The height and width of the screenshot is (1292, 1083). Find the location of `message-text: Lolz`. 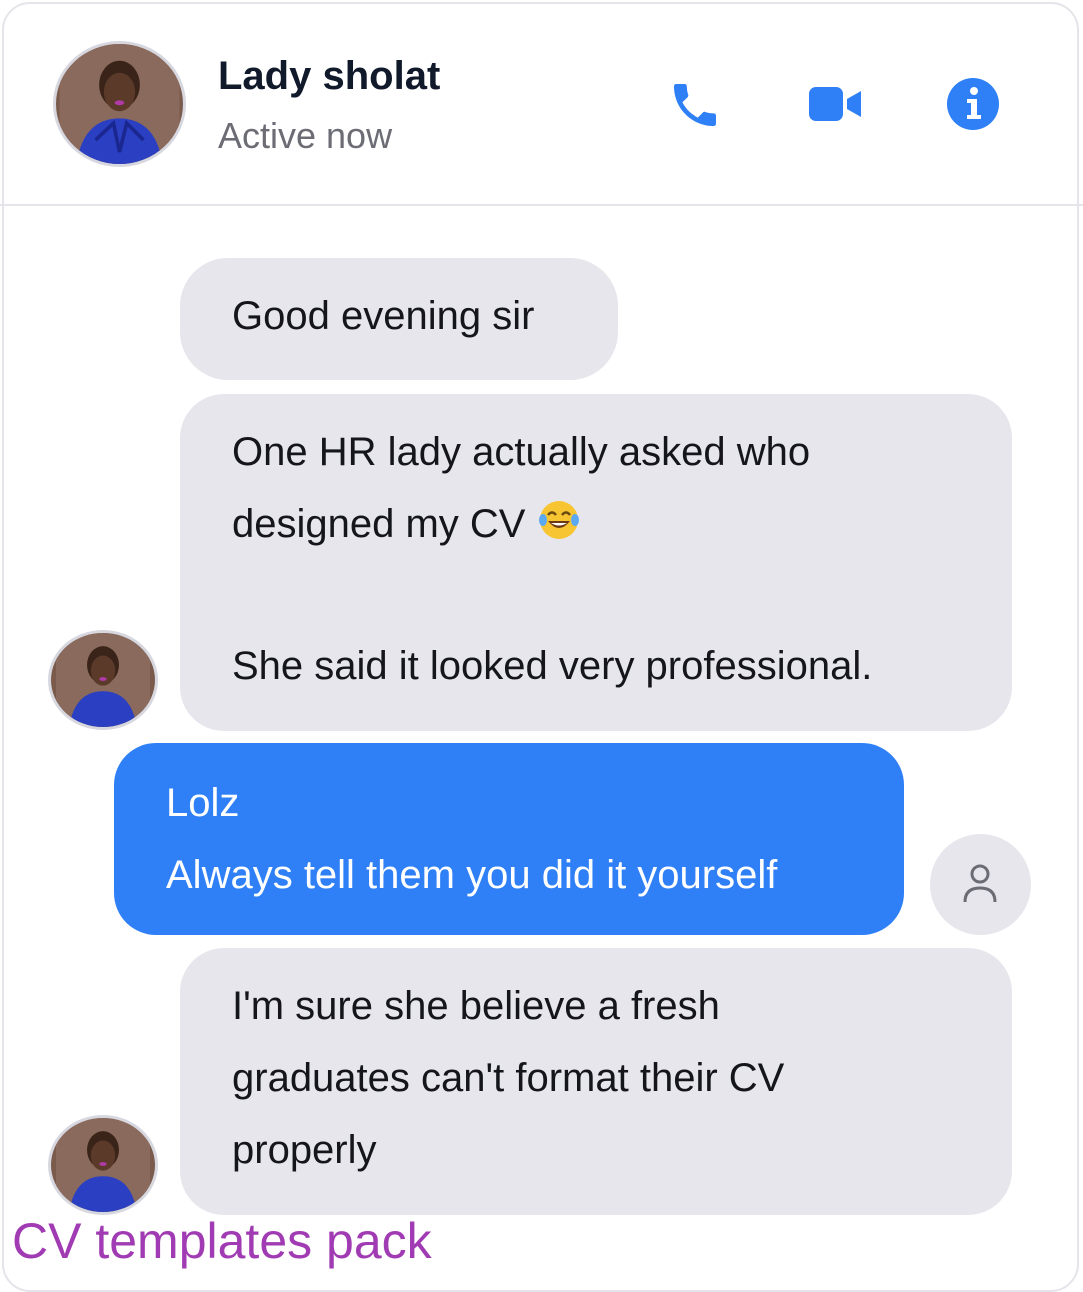

message-text: Lolz is located at coordinates (203, 803).